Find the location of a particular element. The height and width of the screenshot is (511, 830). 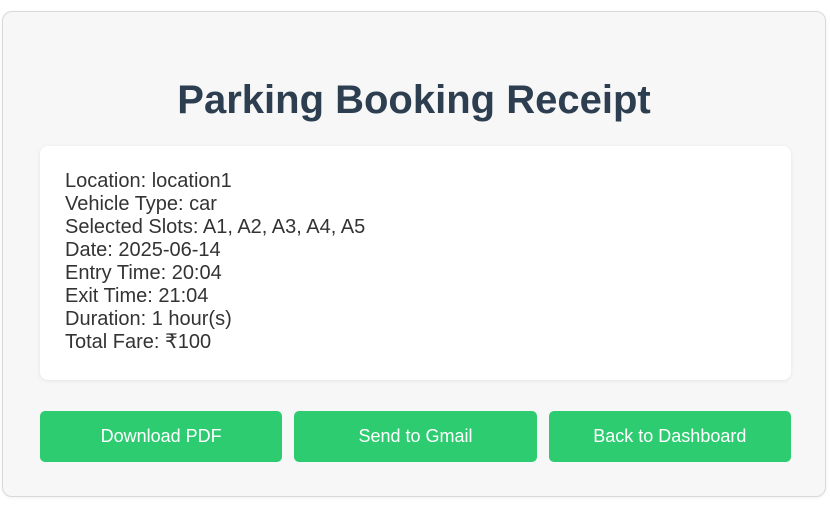

detail-total-fare: Total Fare: ₹100 is located at coordinates (138, 342).